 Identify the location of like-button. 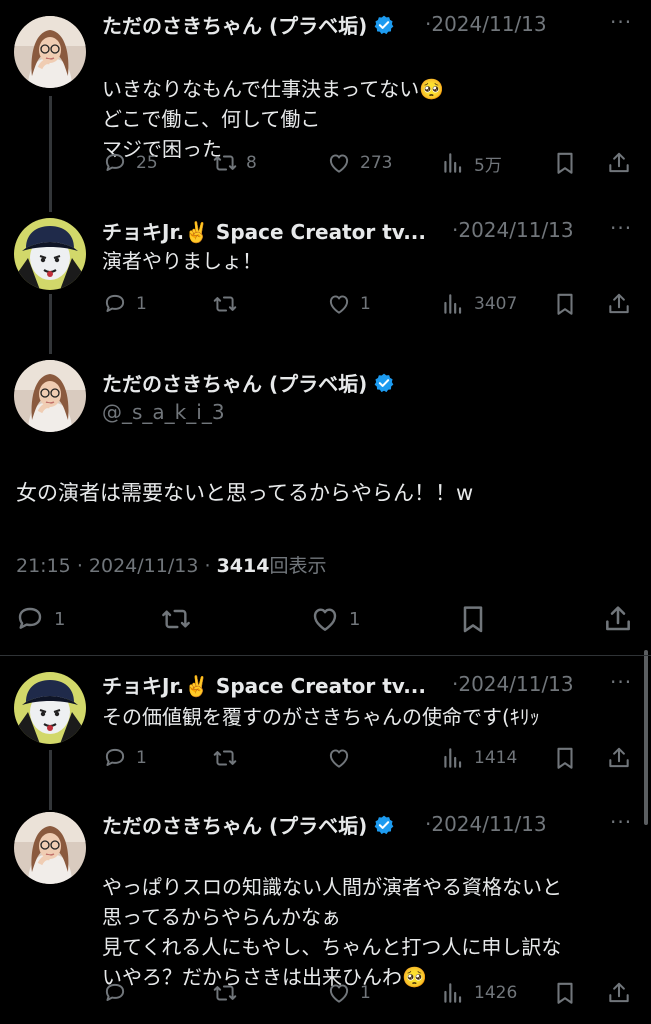
(339, 758).